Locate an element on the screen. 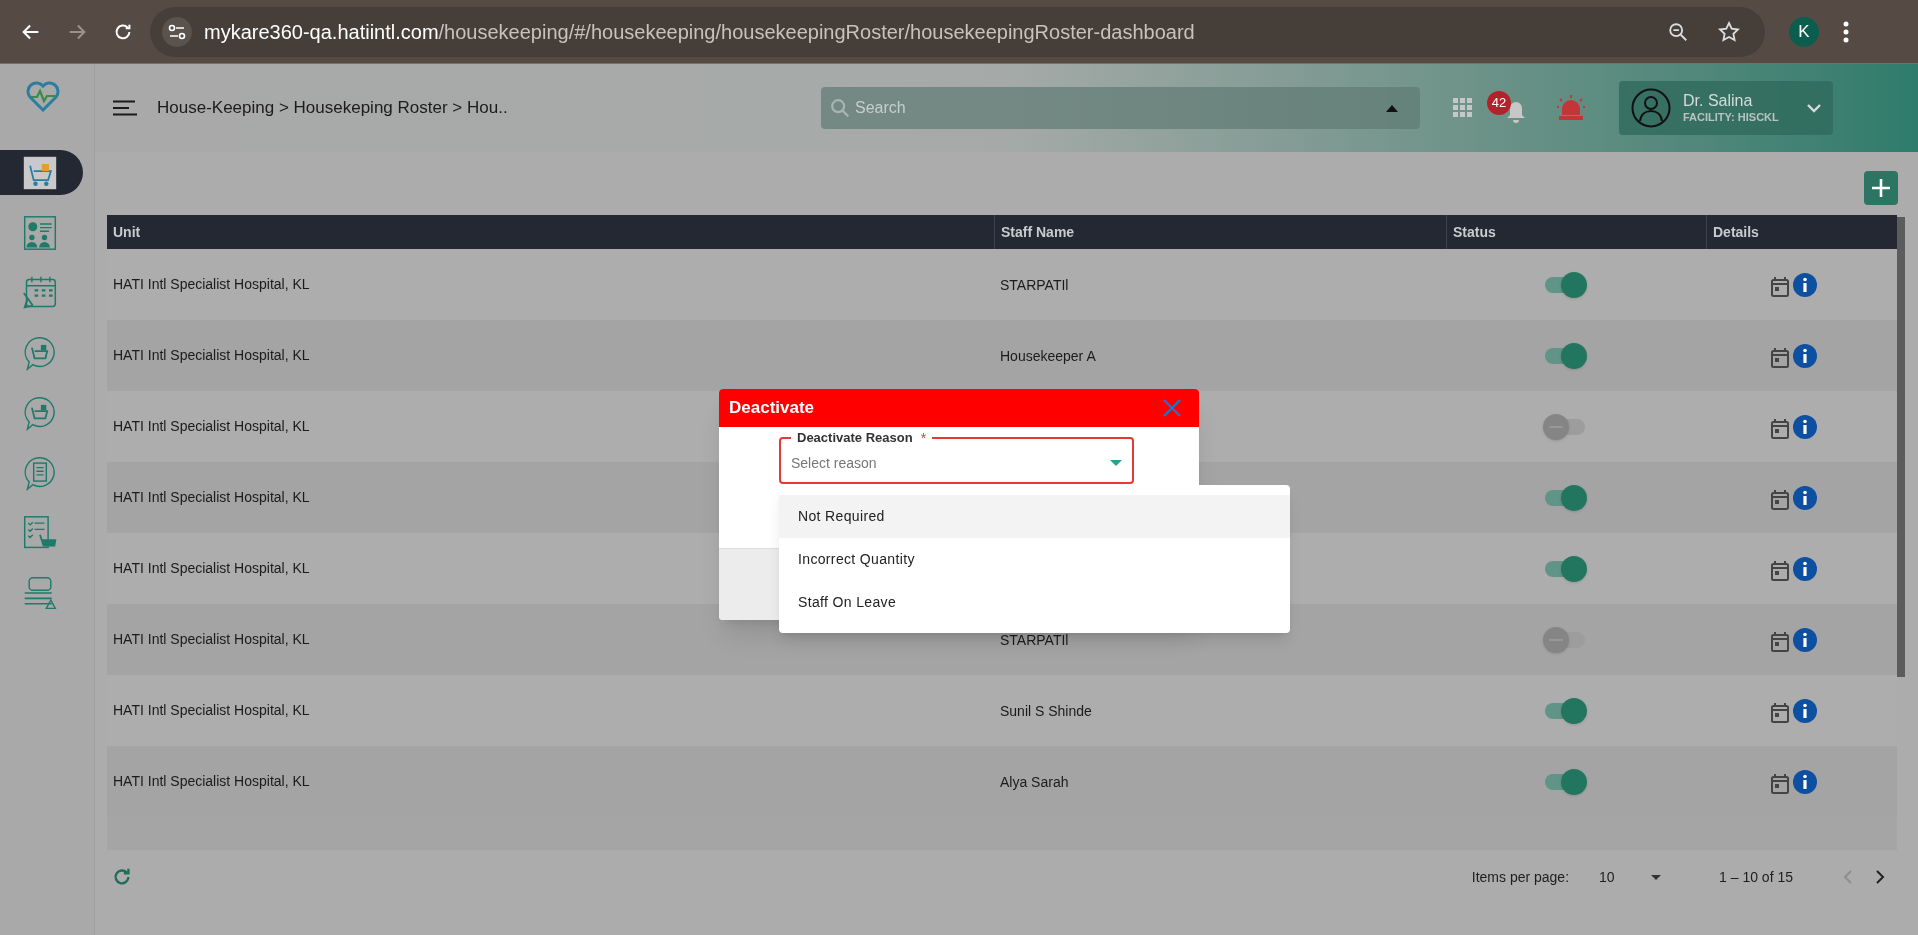 This screenshot has height=935, width=1918. breadcrumb: House-Keeping > Housekeping Roster > Hou.. is located at coordinates (333, 108).